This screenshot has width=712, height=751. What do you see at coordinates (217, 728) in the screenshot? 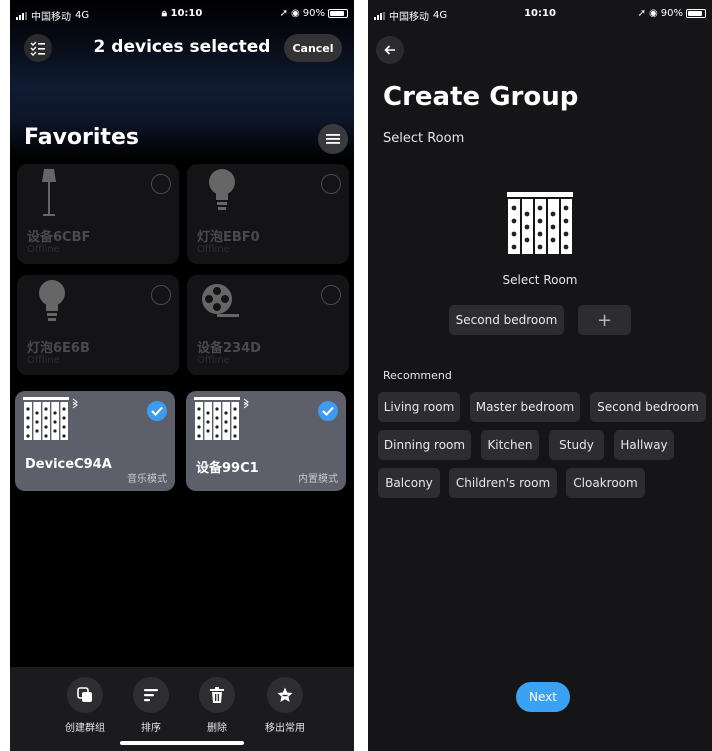
I see `delete-label: 删除` at bounding box center [217, 728].